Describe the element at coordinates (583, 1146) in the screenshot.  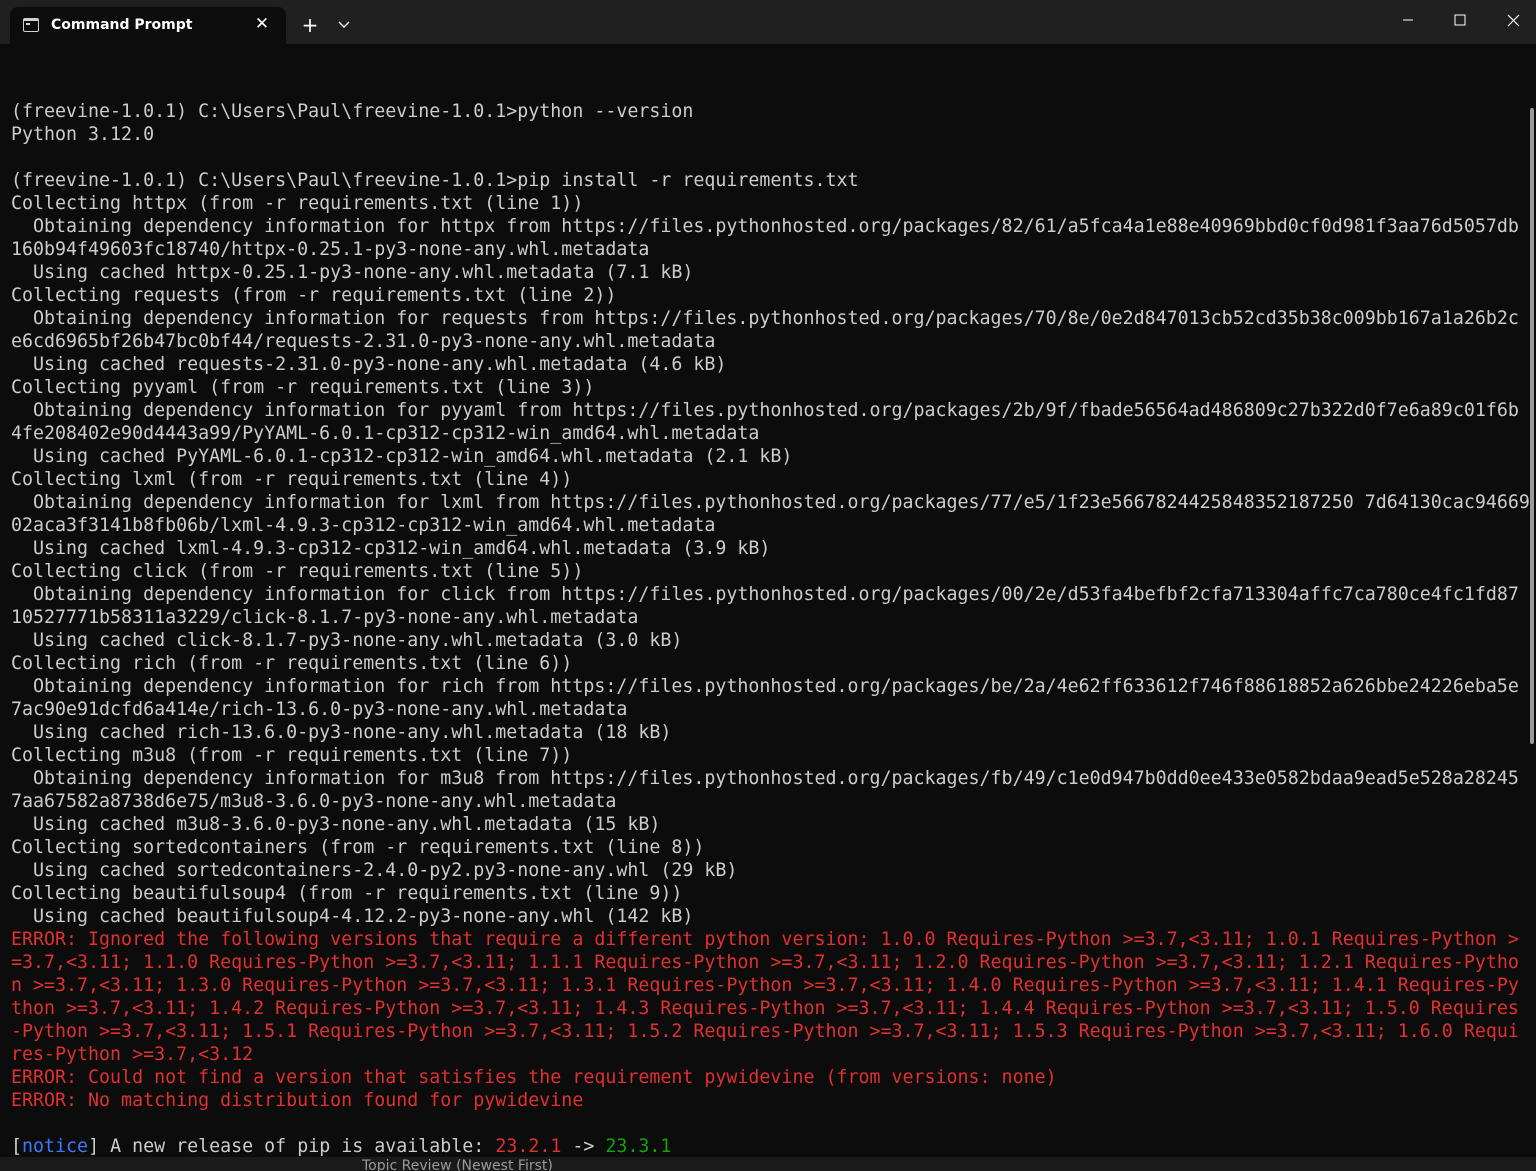
I see `notice-arrow: ->` at that location.